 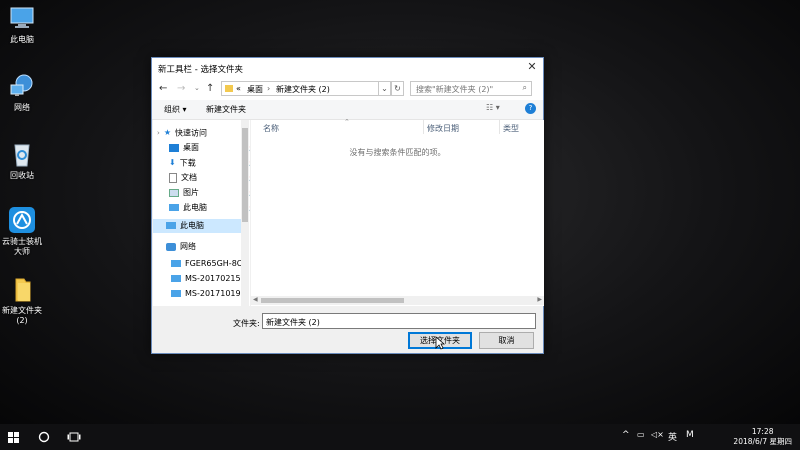 I want to click on folder-label: 文件夹:, so click(x=246, y=323).